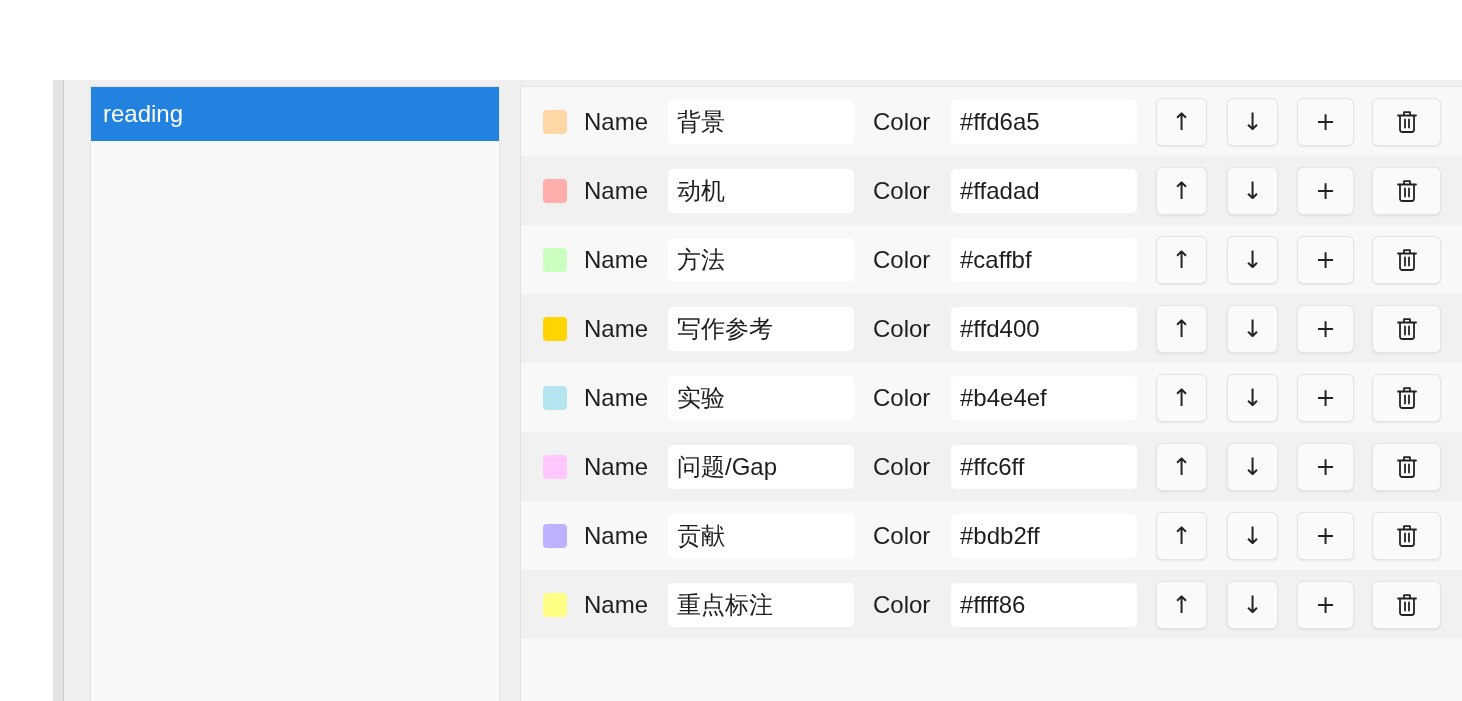 Image resolution: width=1462 pixels, height=701 pixels. What do you see at coordinates (761, 328) in the screenshot?
I see `name-field: 写作参考` at bounding box center [761, 328].